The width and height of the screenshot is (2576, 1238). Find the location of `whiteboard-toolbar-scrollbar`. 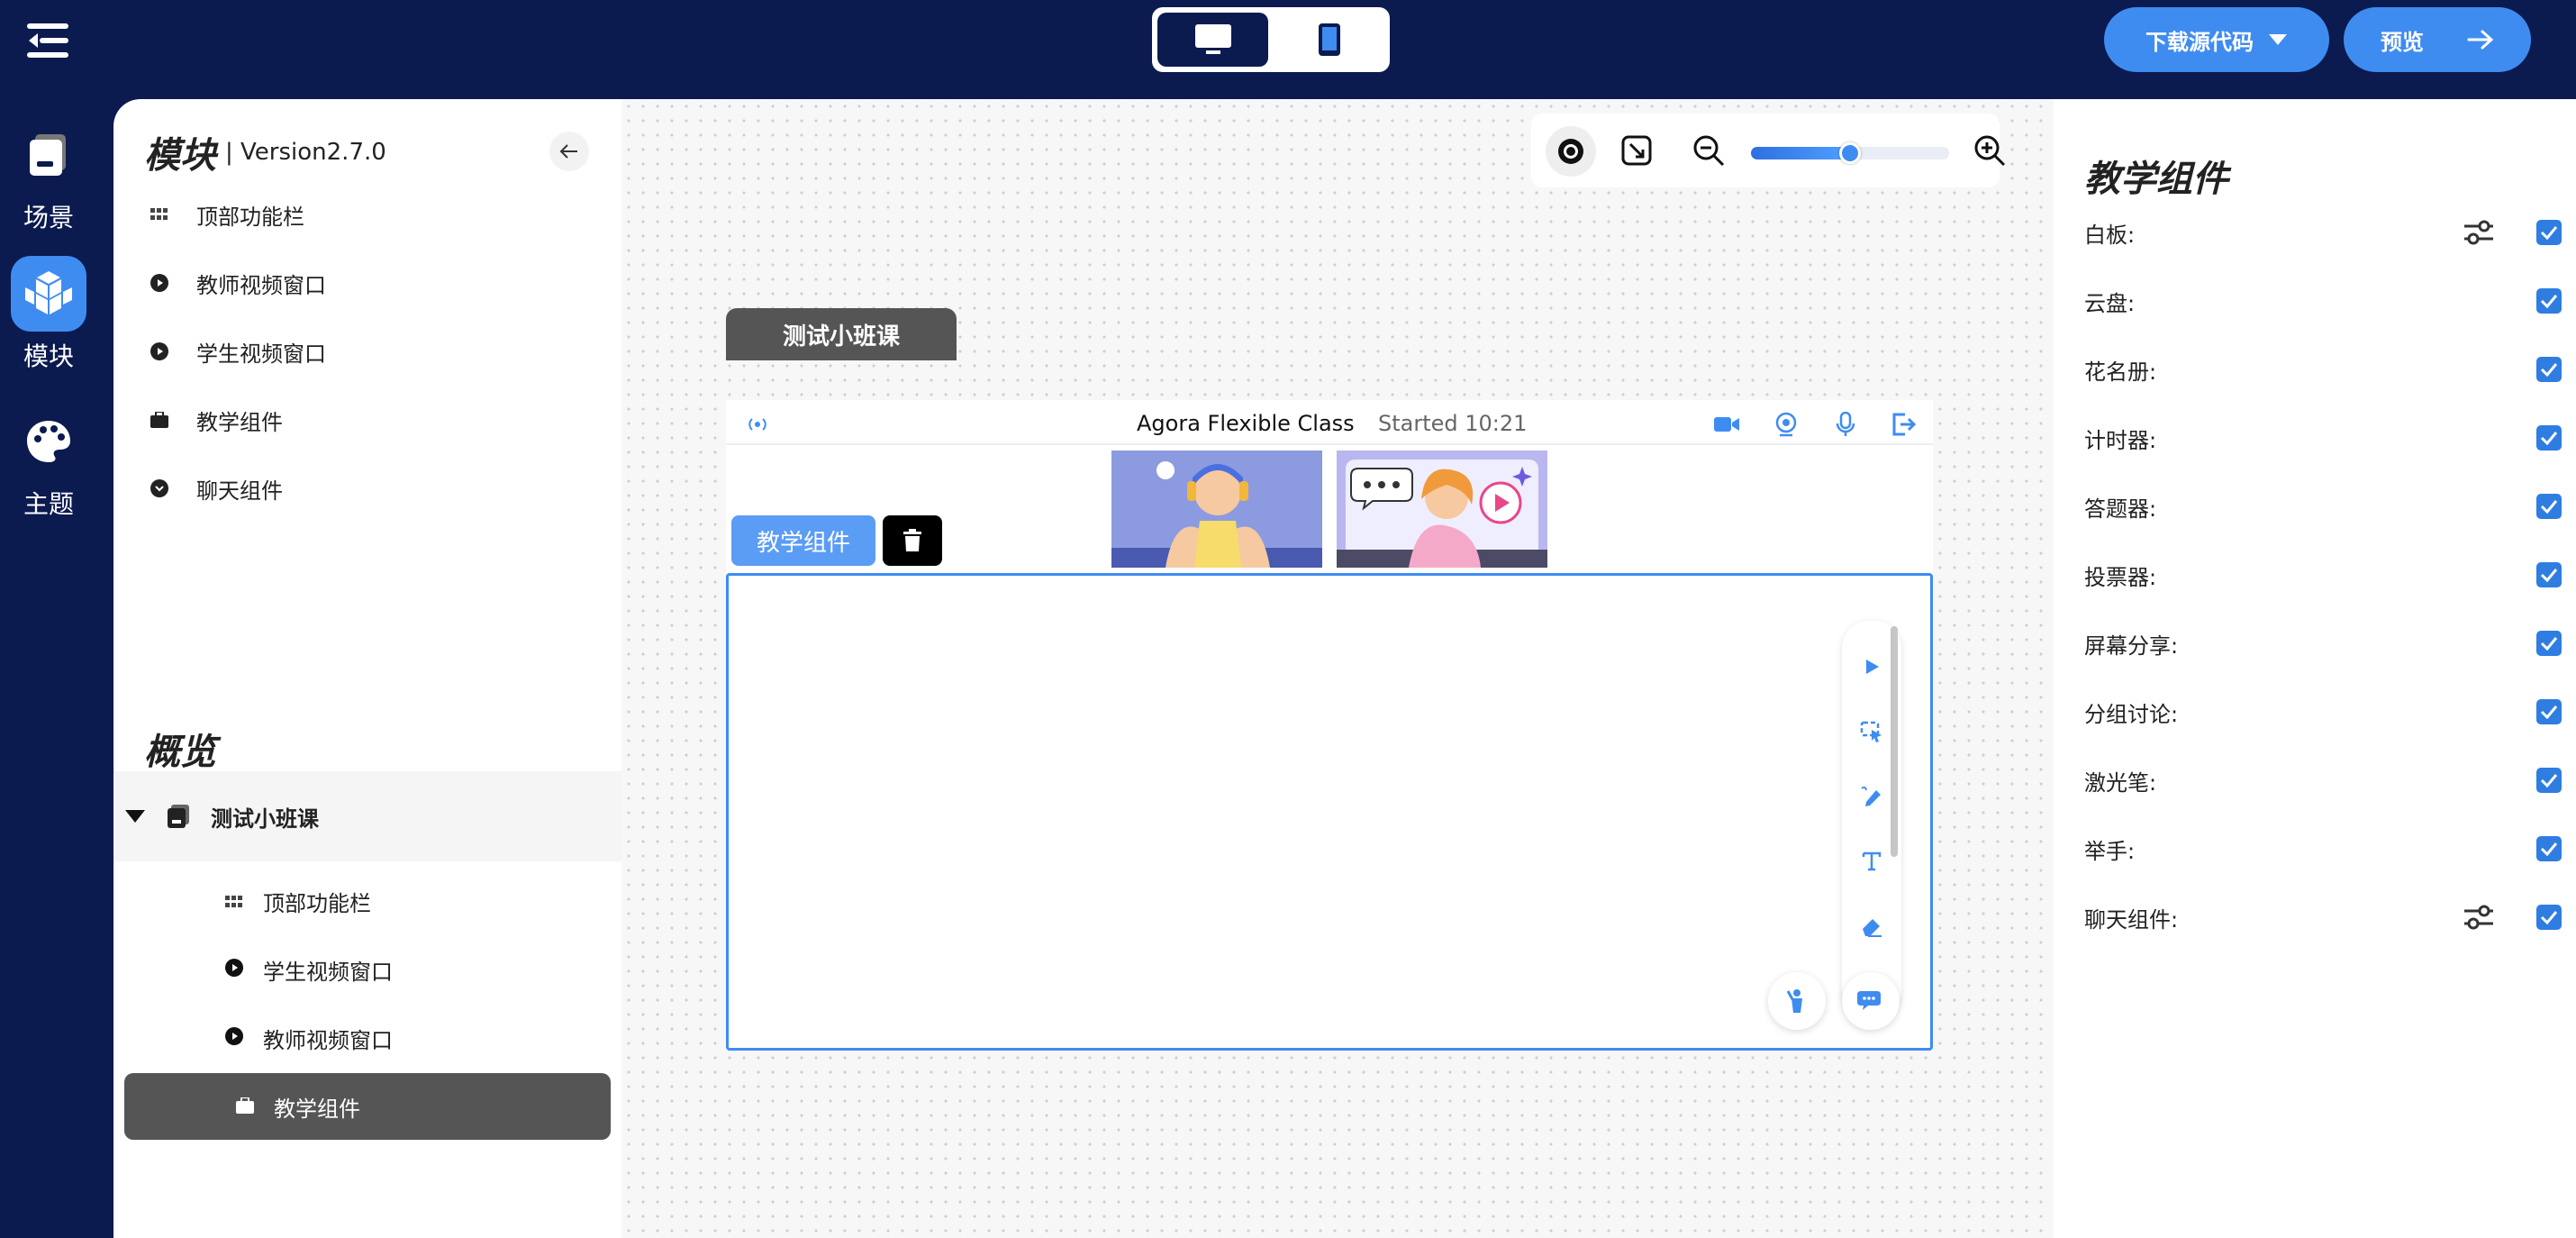

whiteboard-toolbar-scrollbar is located at coordinates (1895, 741).